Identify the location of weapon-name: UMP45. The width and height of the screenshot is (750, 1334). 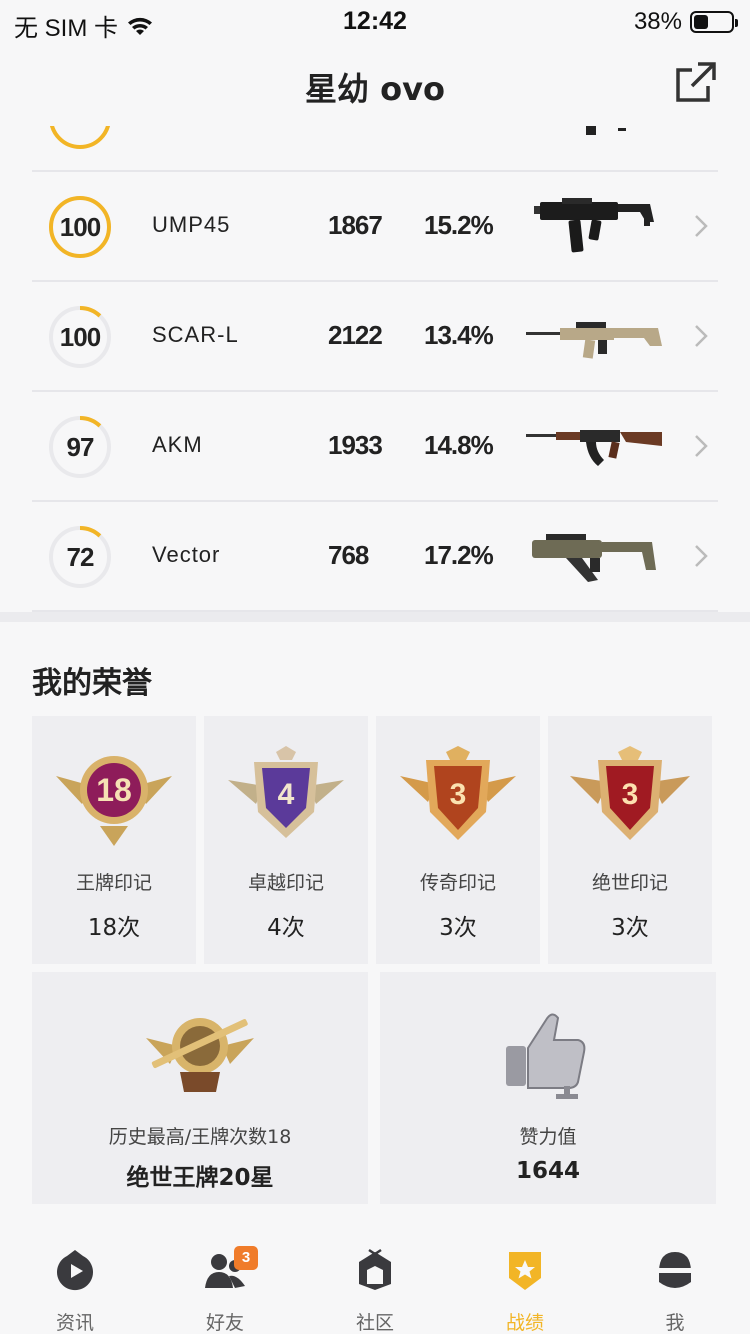
(191, 224).